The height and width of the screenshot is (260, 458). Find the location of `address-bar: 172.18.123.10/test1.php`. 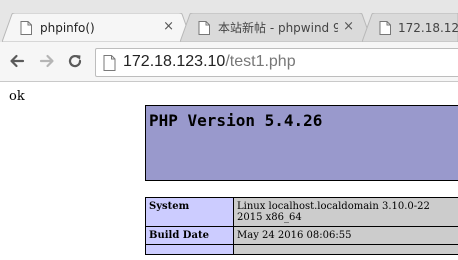

address-bar: 172.18.123.10/test1.php is located at coordinates (276, 62).